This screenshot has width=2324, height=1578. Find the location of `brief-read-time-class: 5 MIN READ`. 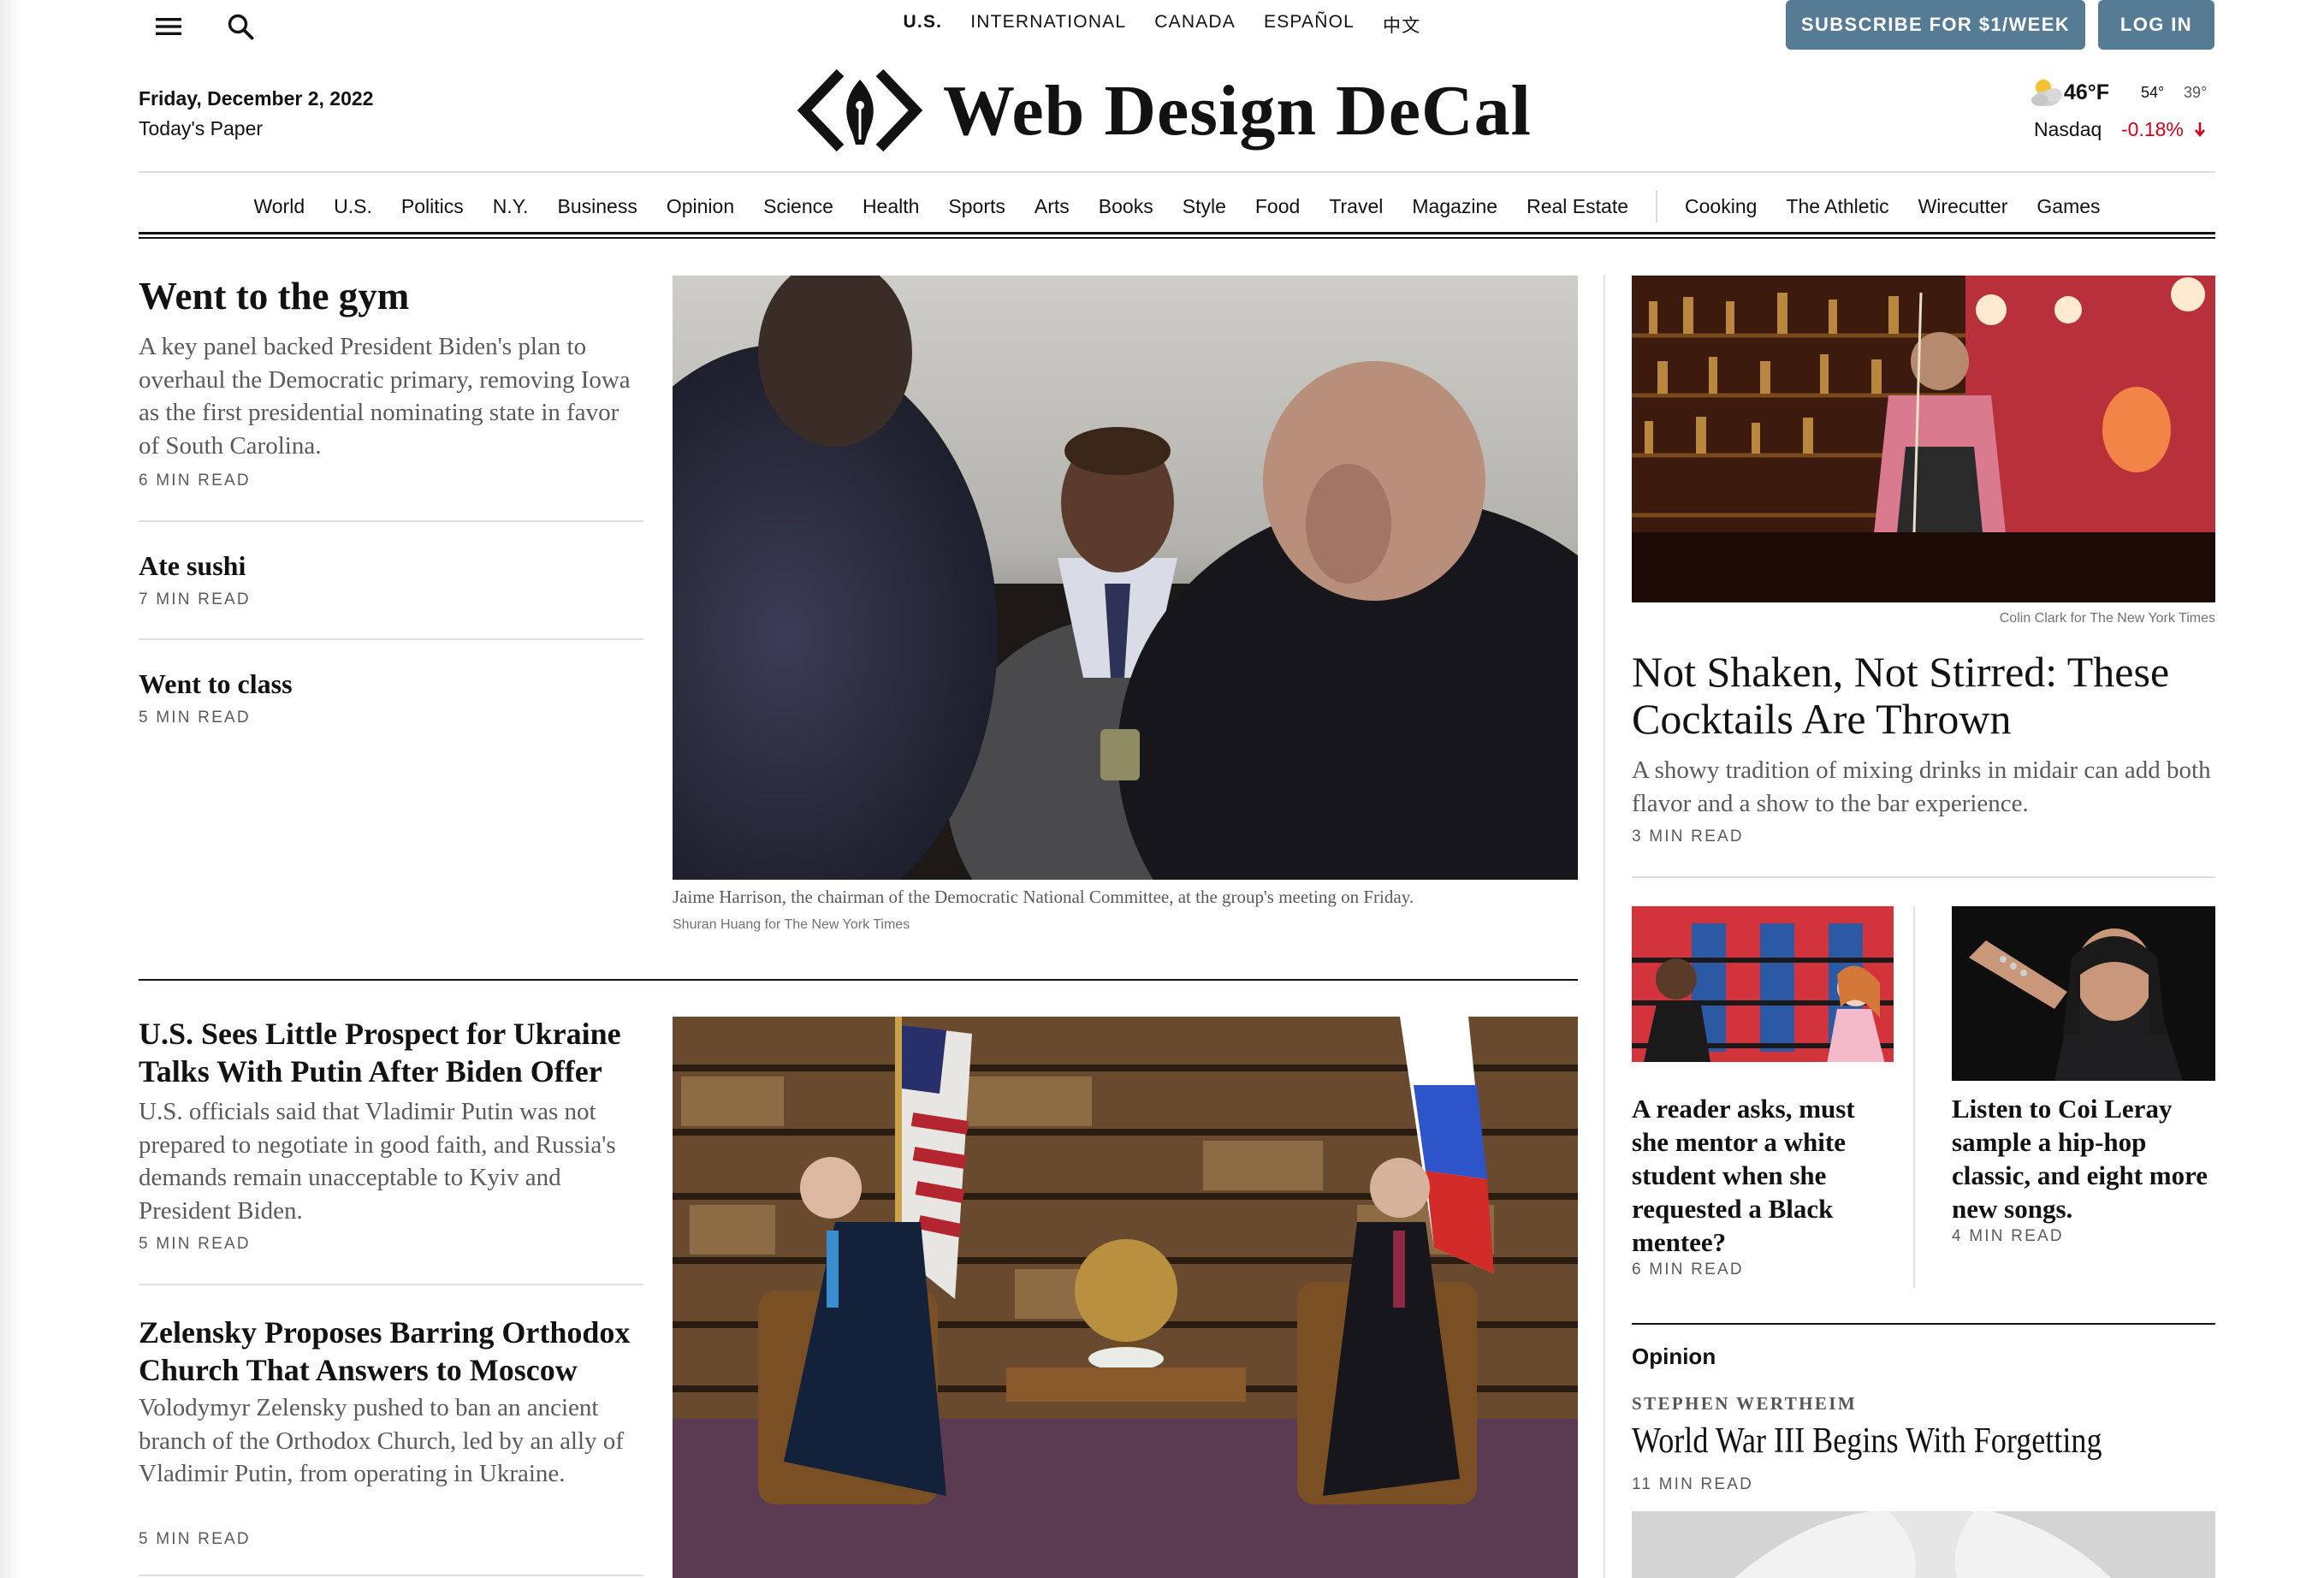

brief-read-time-class: 5 MIN READ is located at coordinates (195, 718).